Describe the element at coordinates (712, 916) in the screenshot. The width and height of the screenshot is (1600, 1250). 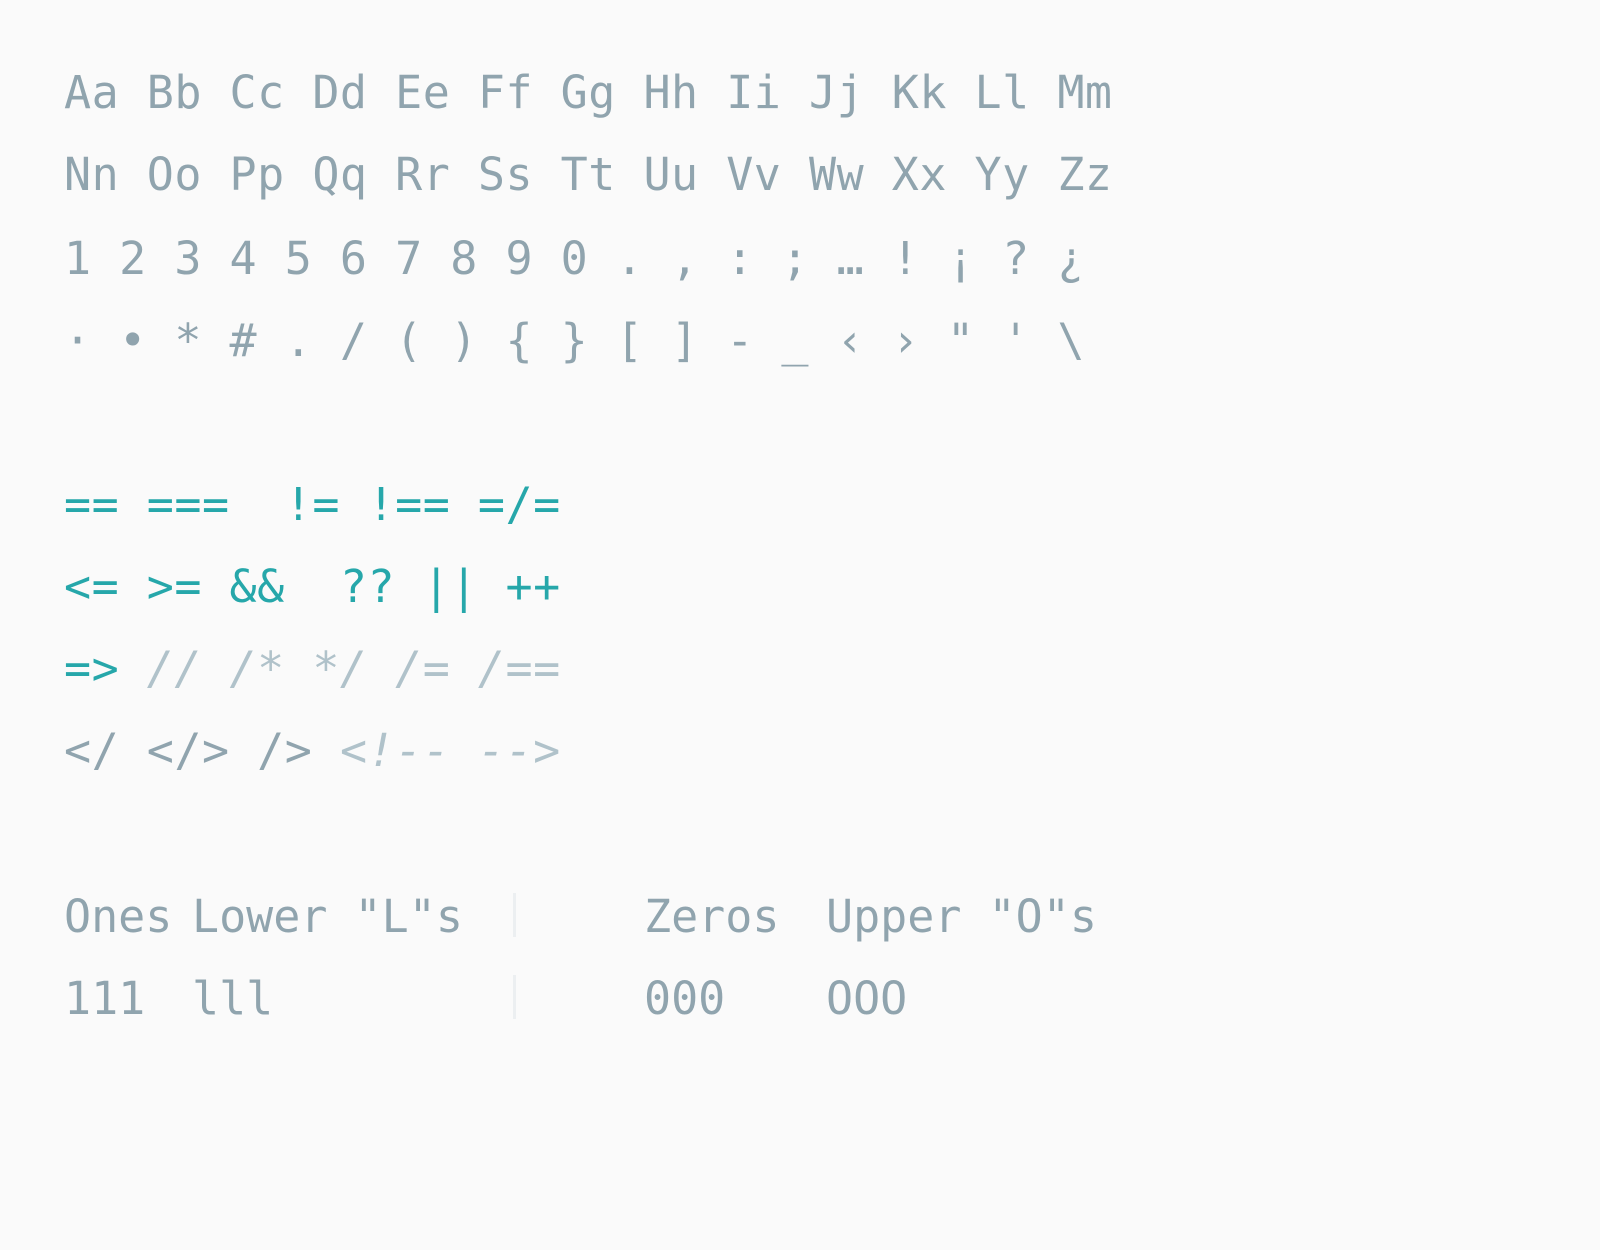
I see `zeros-header: Zeros` at that location.